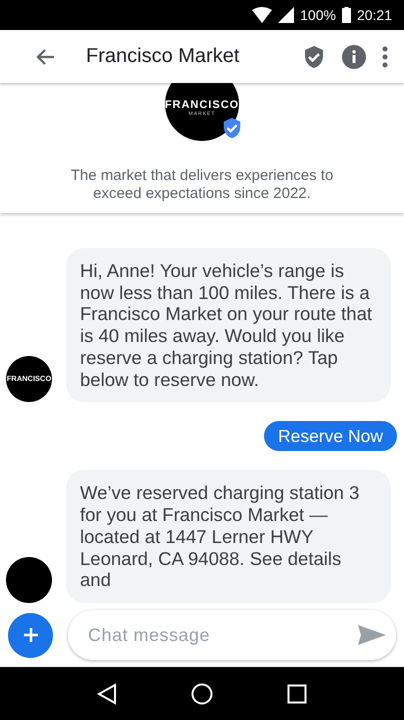 This screenshot has height=720, width=404. Describe the element at coordinates (202, 693) in the screenshot. I see `home-nav-icon` at that location.